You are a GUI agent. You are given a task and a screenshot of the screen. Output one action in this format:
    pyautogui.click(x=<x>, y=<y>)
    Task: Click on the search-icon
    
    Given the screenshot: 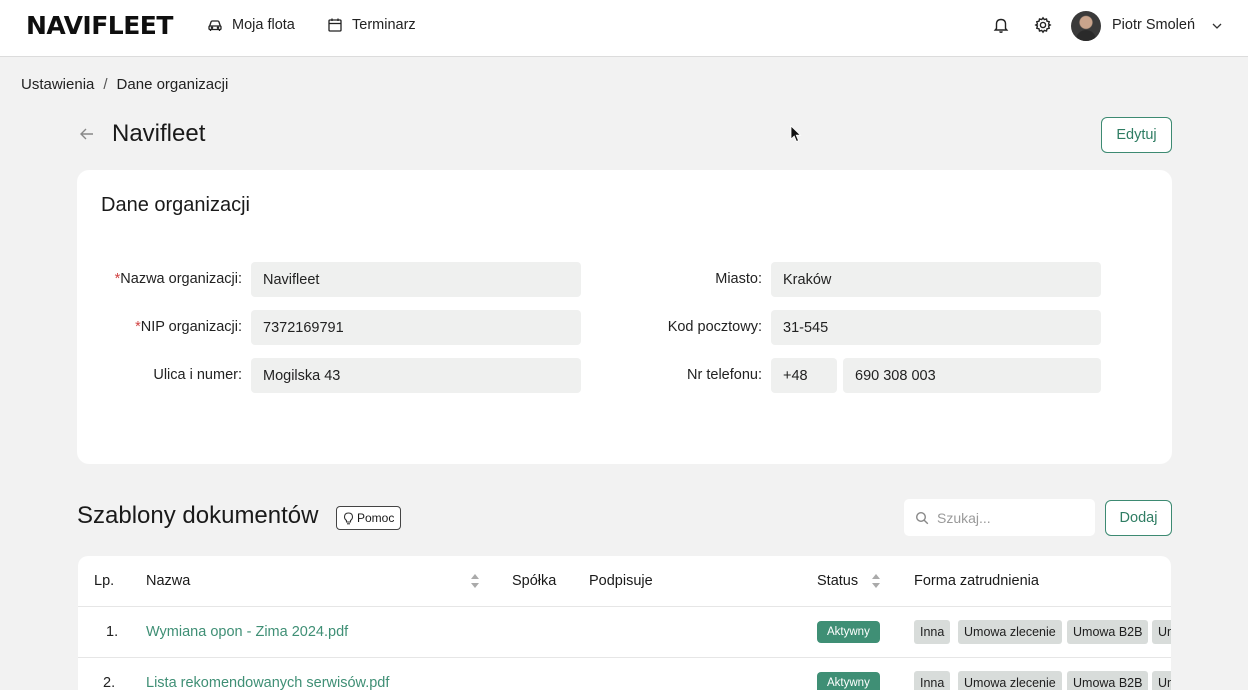 What is the action you would take?
    pyautogui.click(x=922, y=517)
    